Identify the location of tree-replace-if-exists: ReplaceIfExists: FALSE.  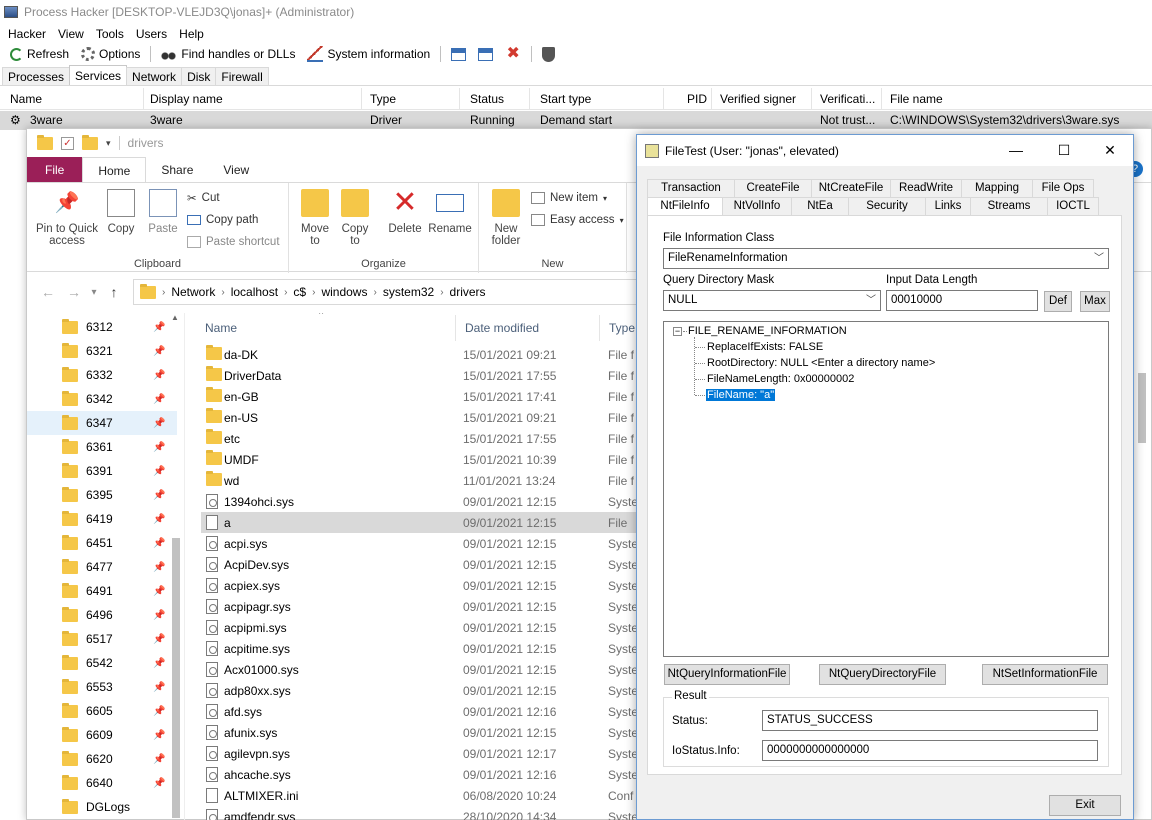
(765, 347).